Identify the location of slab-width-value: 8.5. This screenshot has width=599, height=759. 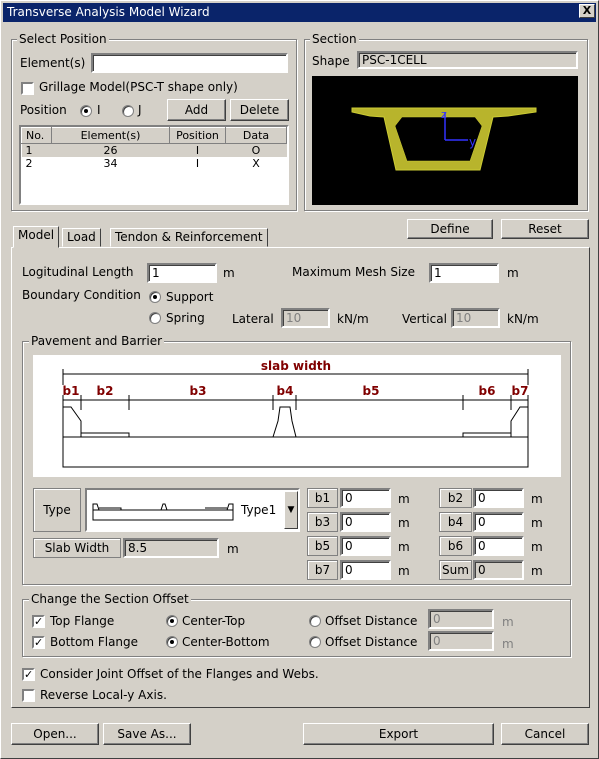
(171, 548).